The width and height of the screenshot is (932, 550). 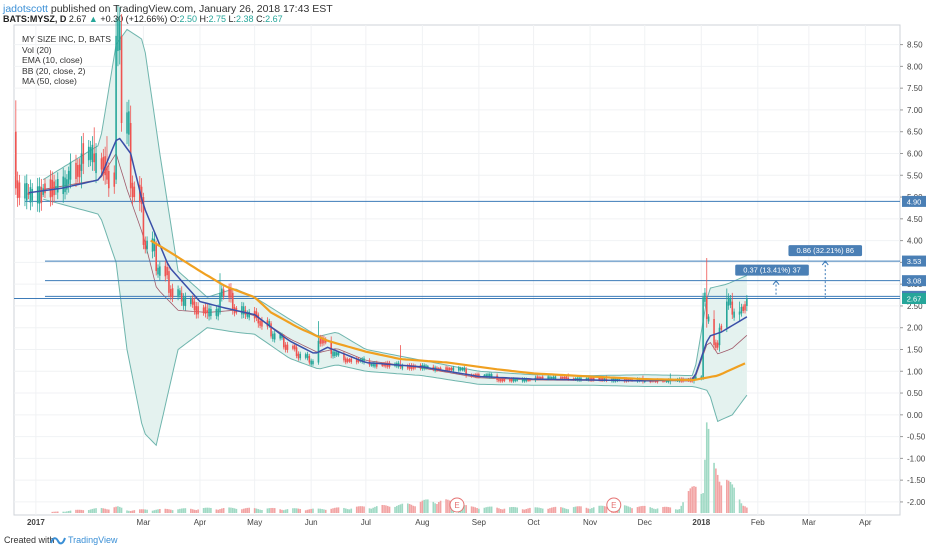 I want to click on y-tick-label: 0.50, so click(x=915, y=393).